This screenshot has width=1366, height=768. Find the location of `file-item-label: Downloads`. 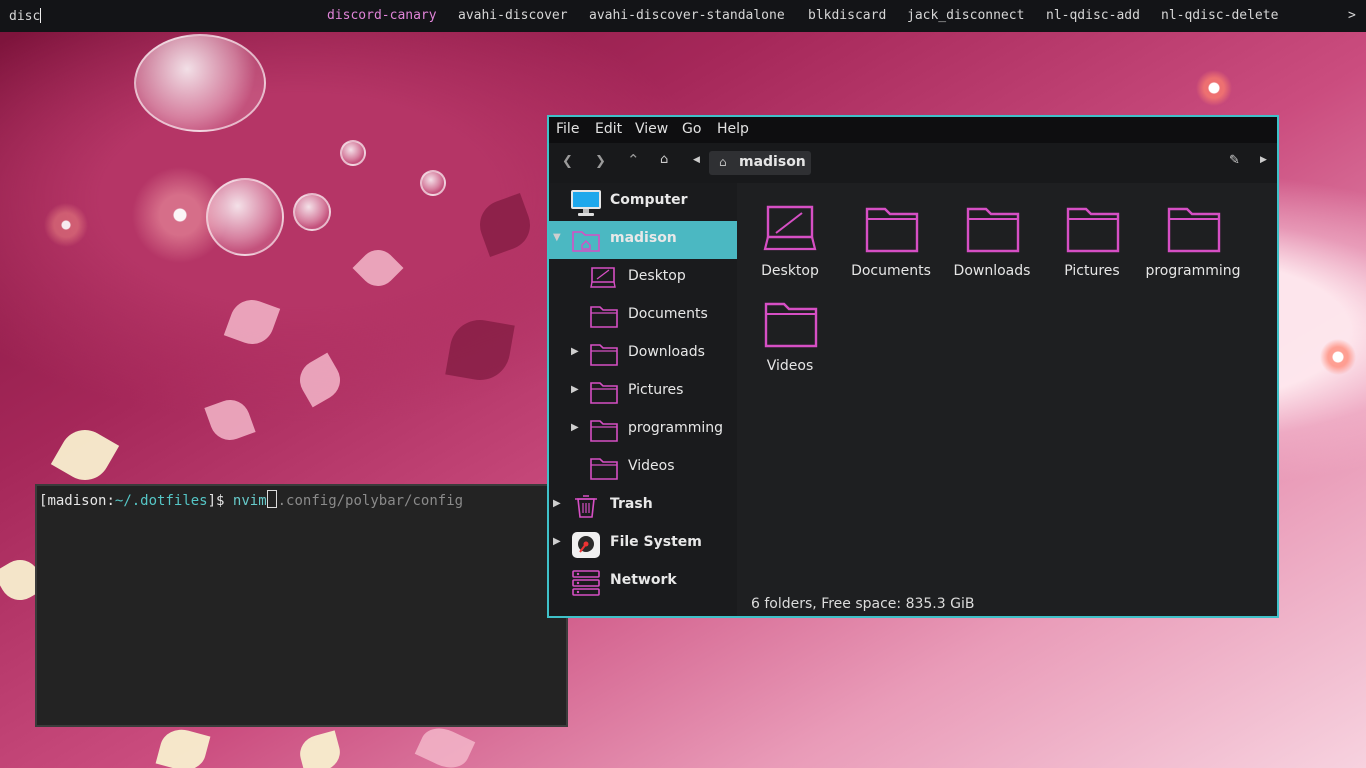

file-item-label: Downloads is located at coordinates (992, 271).